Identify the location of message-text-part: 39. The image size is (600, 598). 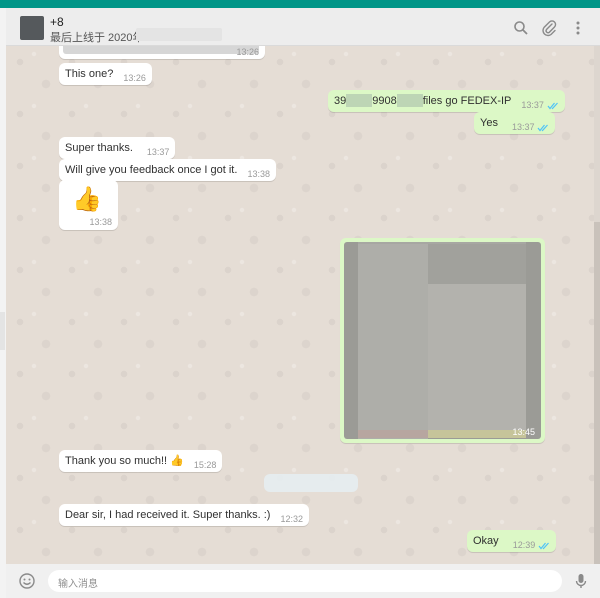
(340, 101).